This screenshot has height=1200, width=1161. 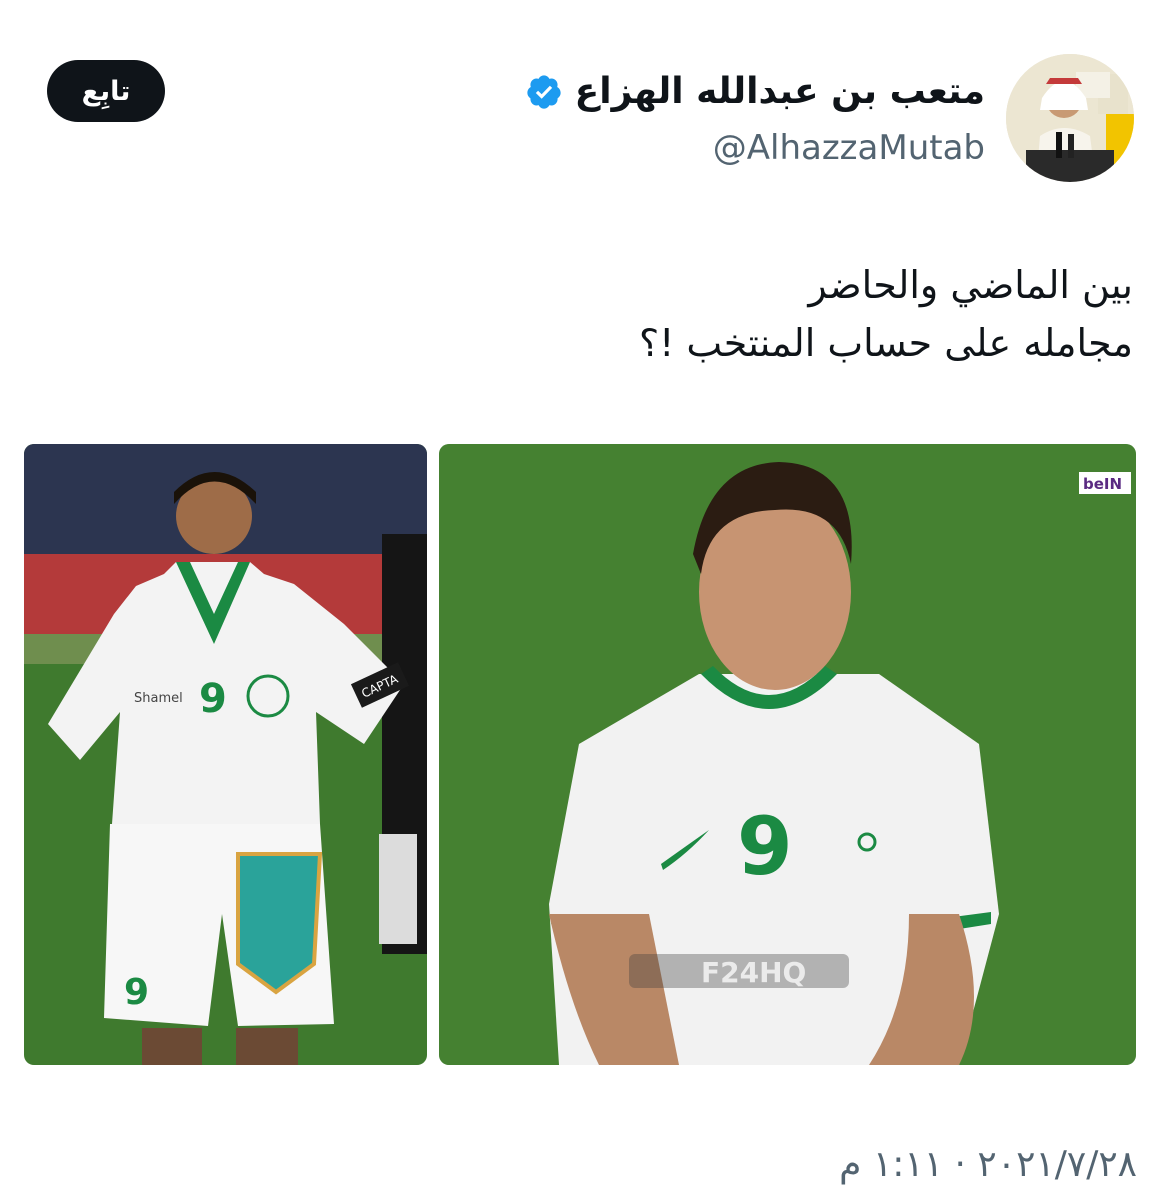 What do you see at coordinates (988, 1165) in the screenshot?
I see `tweet-timestamp: ٢٠٢١/٧/٢٨ · ١:١١ م` at bounding box center [988, 1165].